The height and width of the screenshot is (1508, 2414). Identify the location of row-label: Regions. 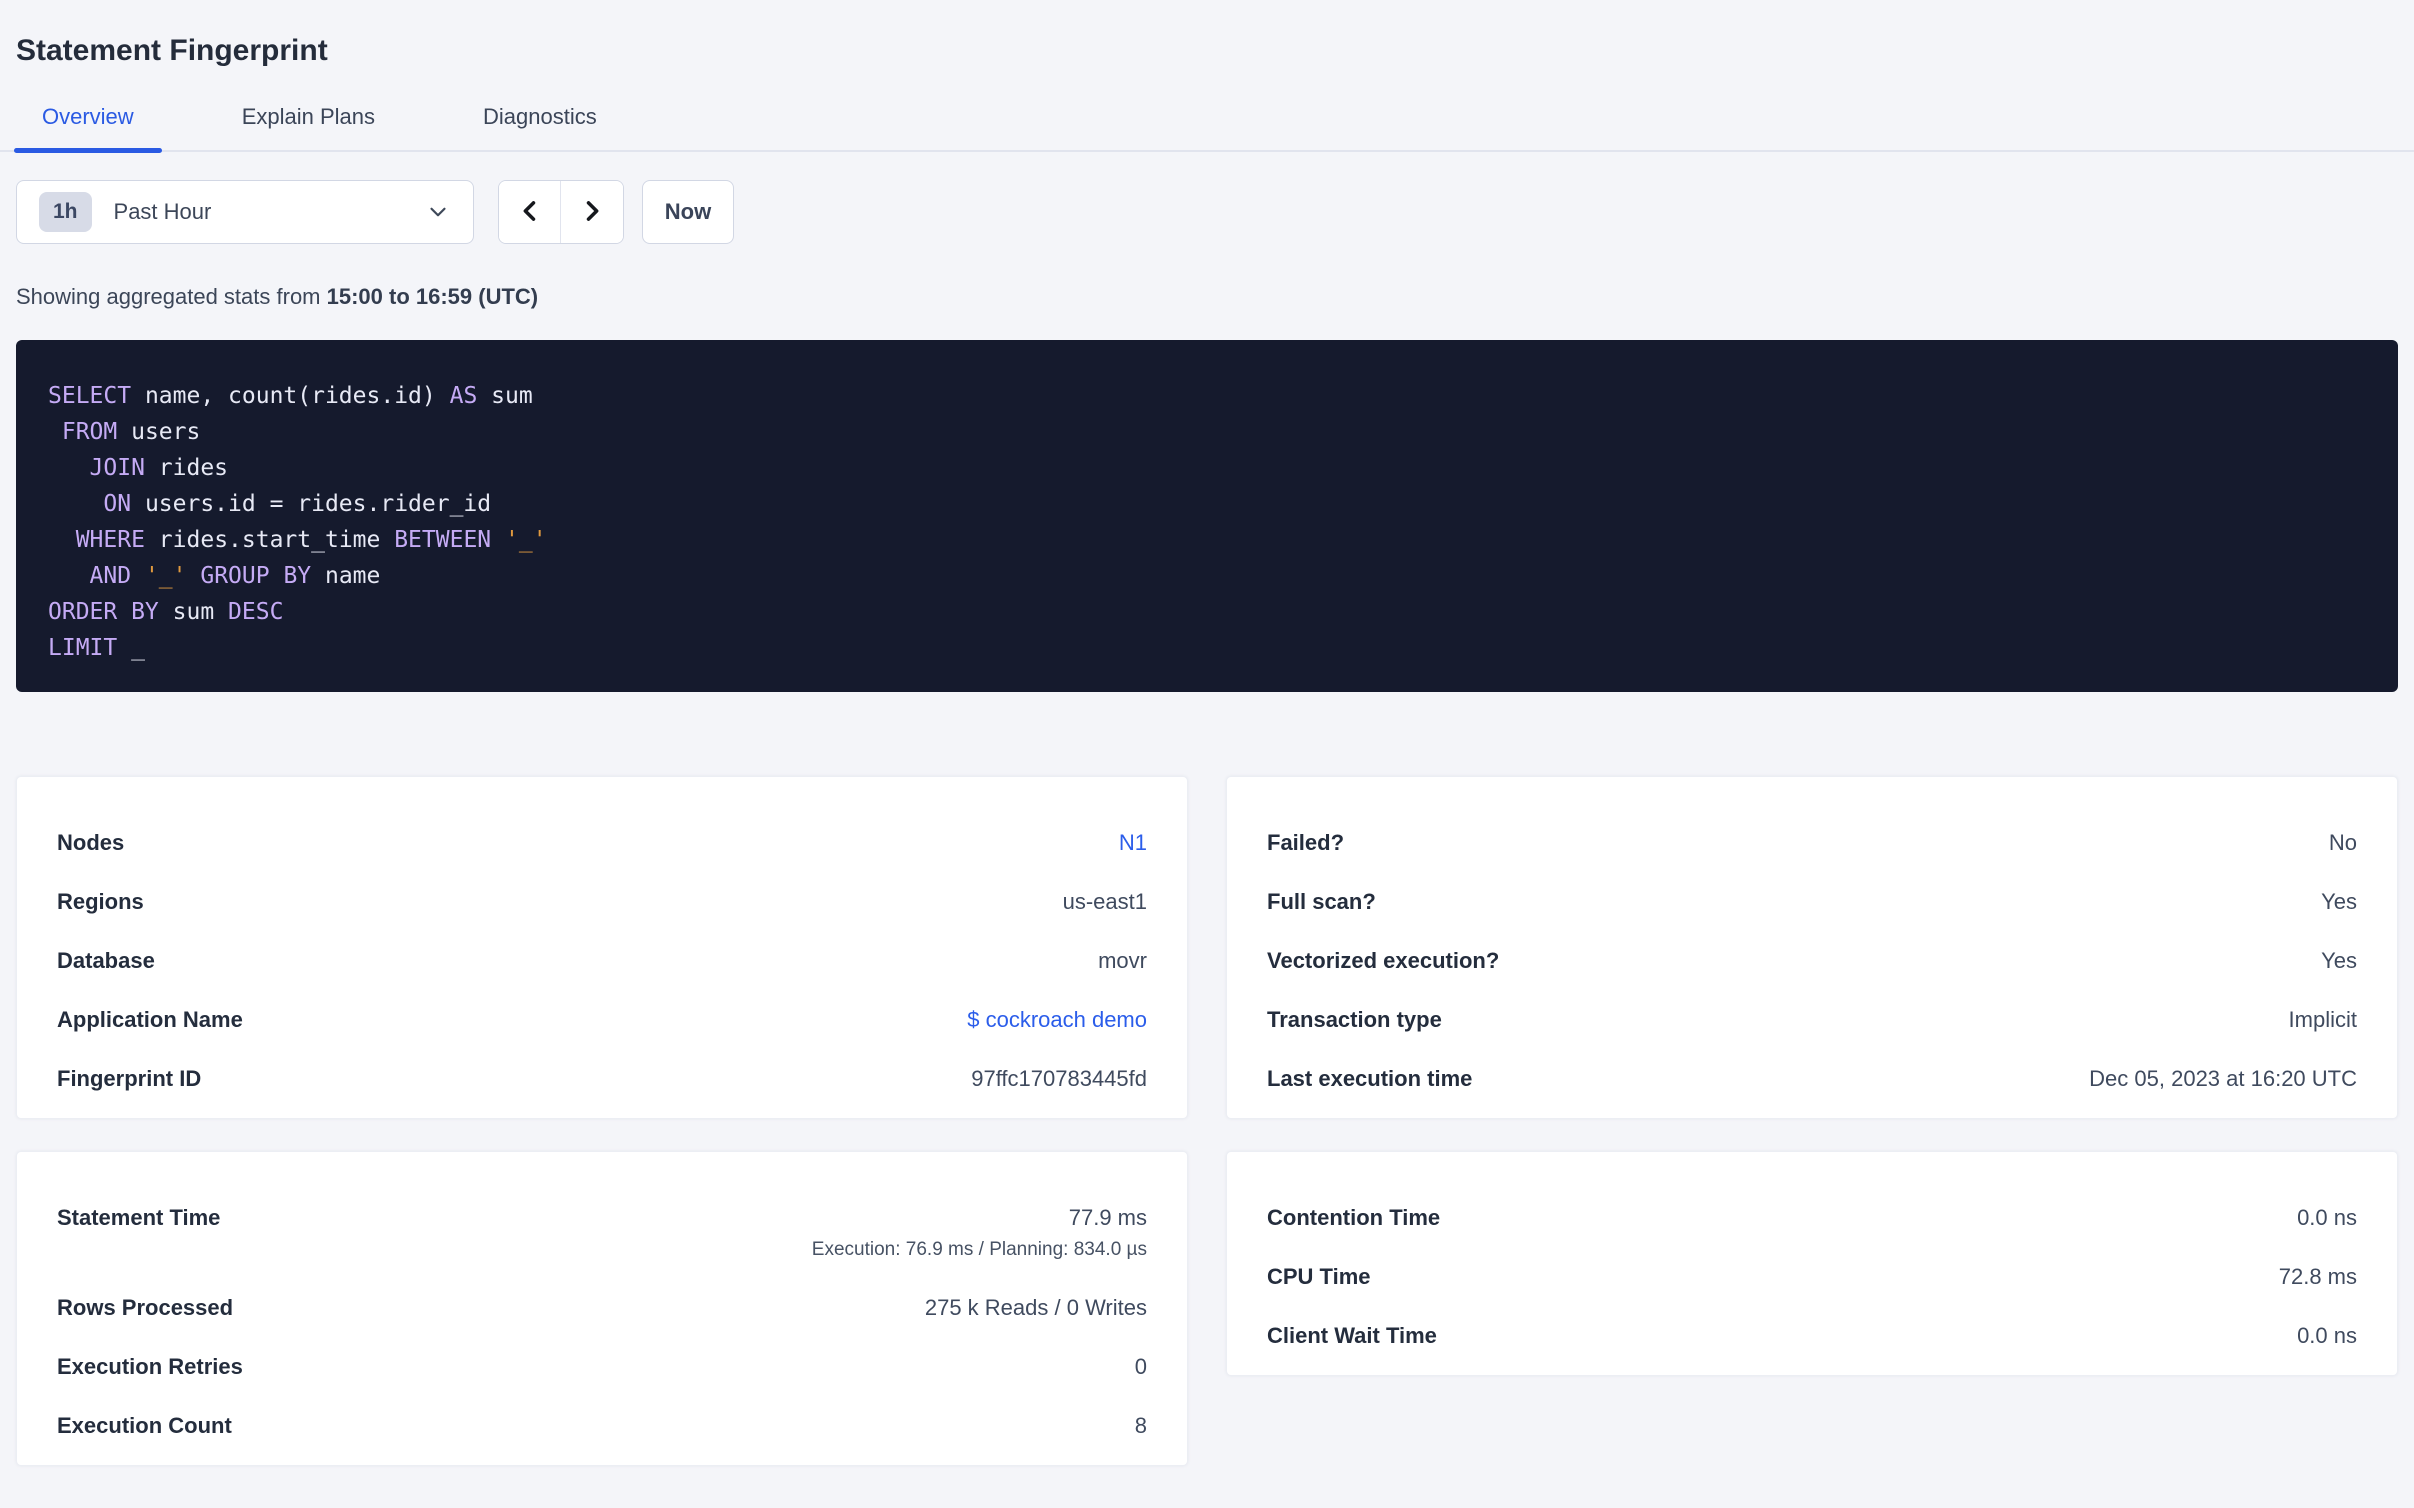
(100, 901).